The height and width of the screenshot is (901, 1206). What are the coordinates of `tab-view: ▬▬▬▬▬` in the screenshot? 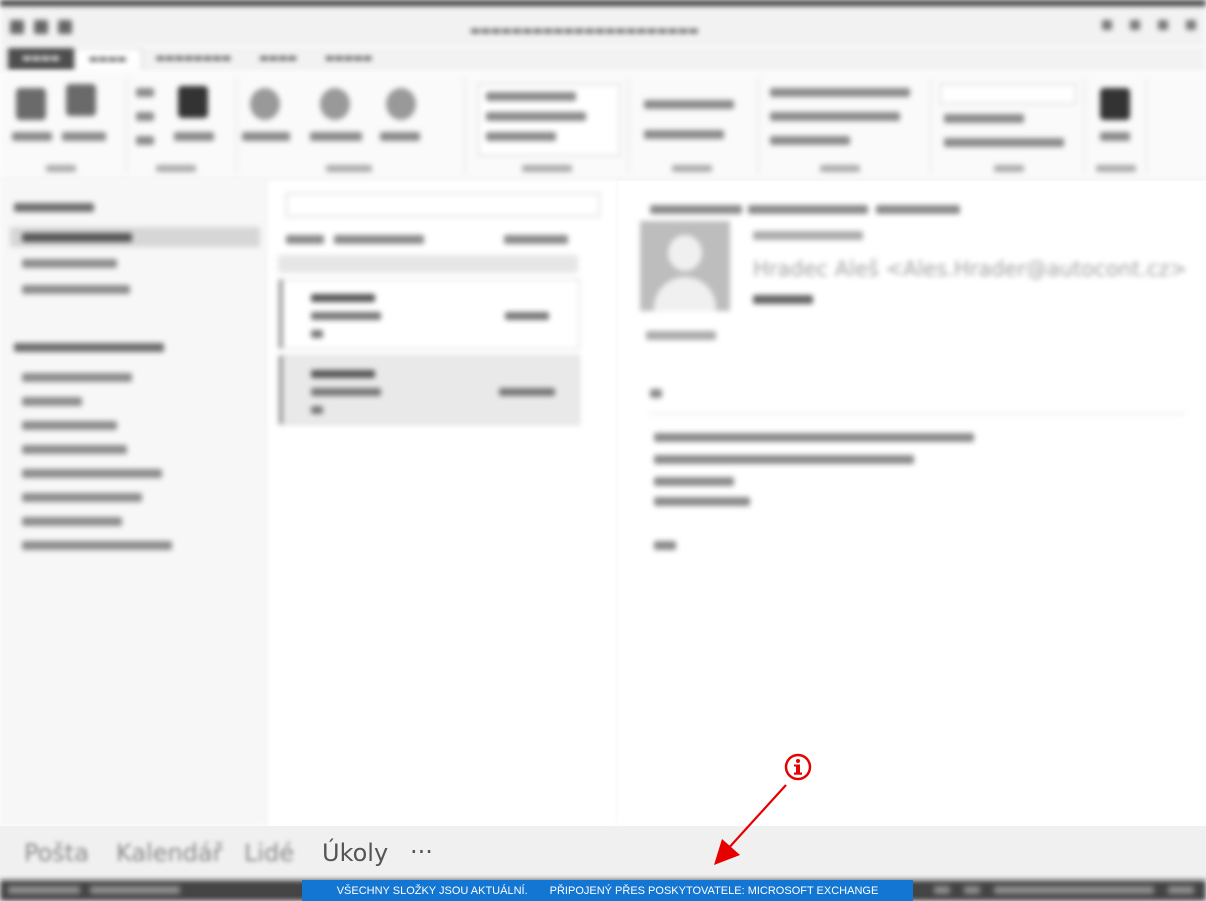 It's located at (348, 59).